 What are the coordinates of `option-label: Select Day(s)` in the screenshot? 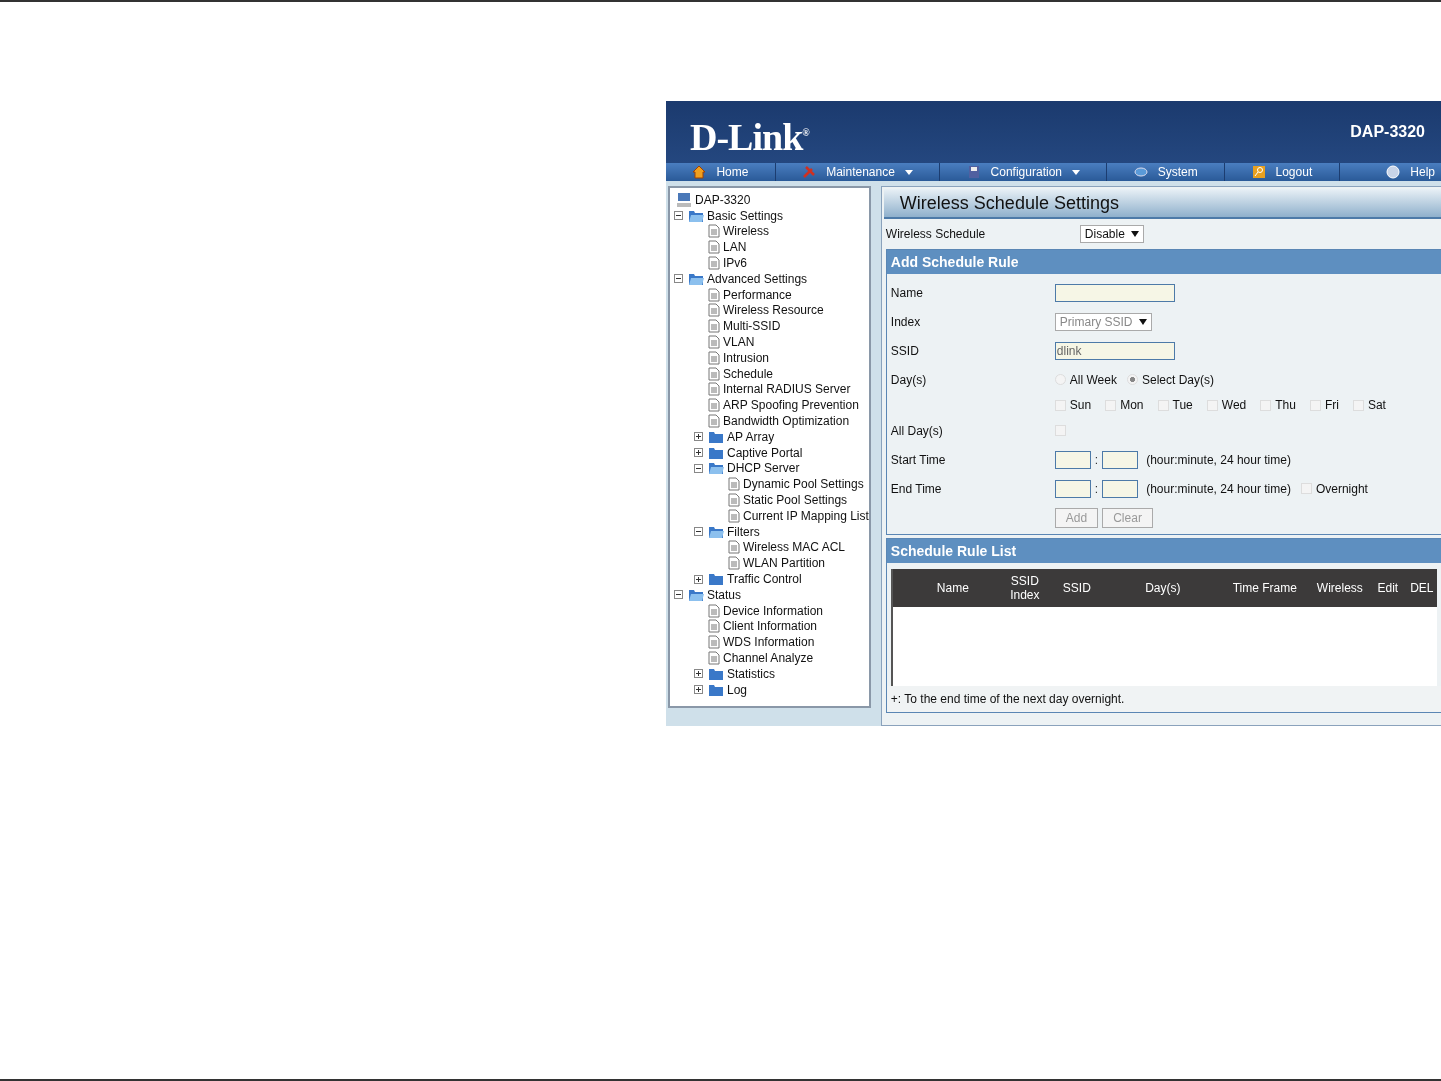 It's located at (1178, 379).